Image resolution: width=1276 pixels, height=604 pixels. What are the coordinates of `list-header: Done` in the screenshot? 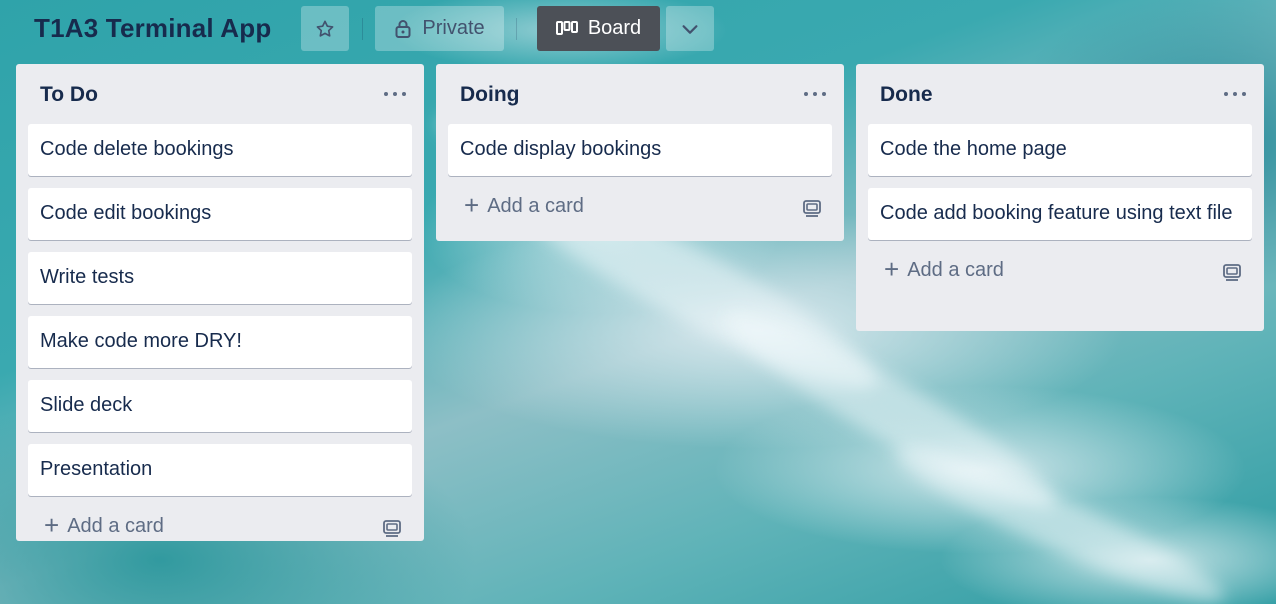 It's located at (1060, 93).